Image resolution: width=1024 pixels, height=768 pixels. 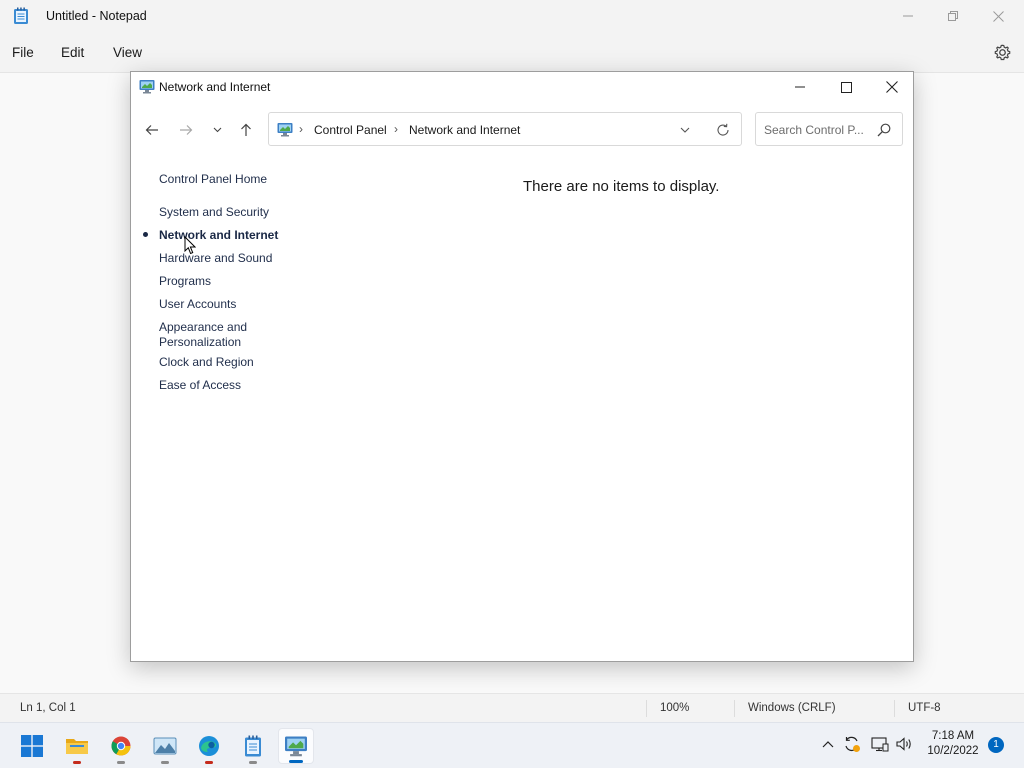 I want to click on sidebar-item-control-panel-home: Control Panel Home, so click(x=213, y=179).